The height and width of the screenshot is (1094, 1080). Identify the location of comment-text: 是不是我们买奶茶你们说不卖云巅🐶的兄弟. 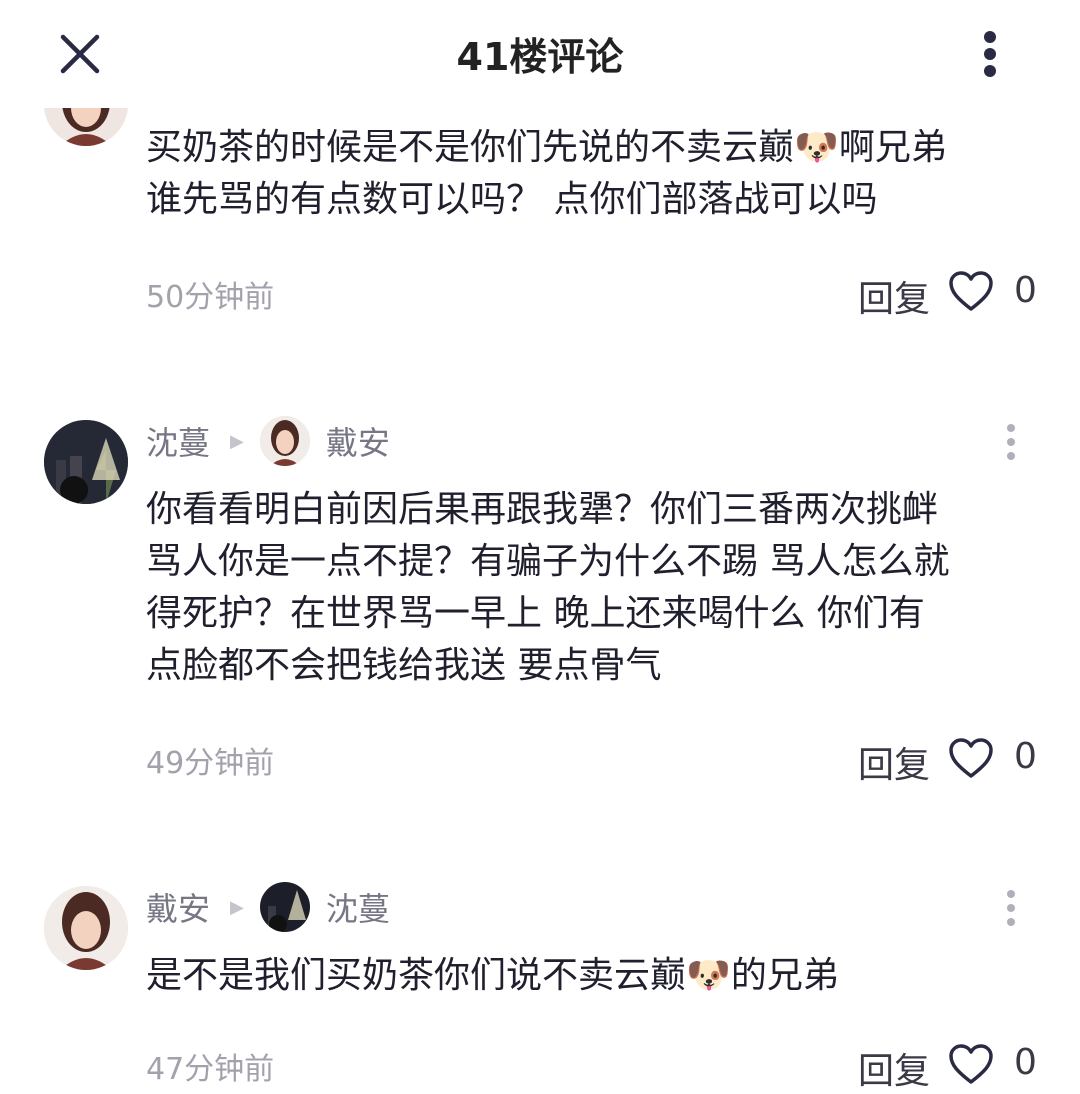
(492, 975).